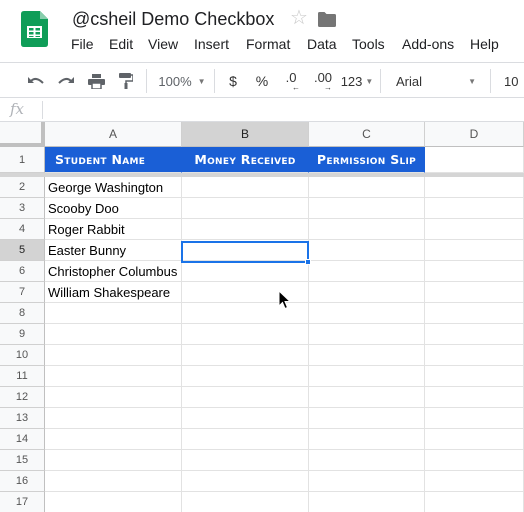 The width and height of the screenshot is (524, 512). I want to click on row-header-3: 3, so click(22, 208).